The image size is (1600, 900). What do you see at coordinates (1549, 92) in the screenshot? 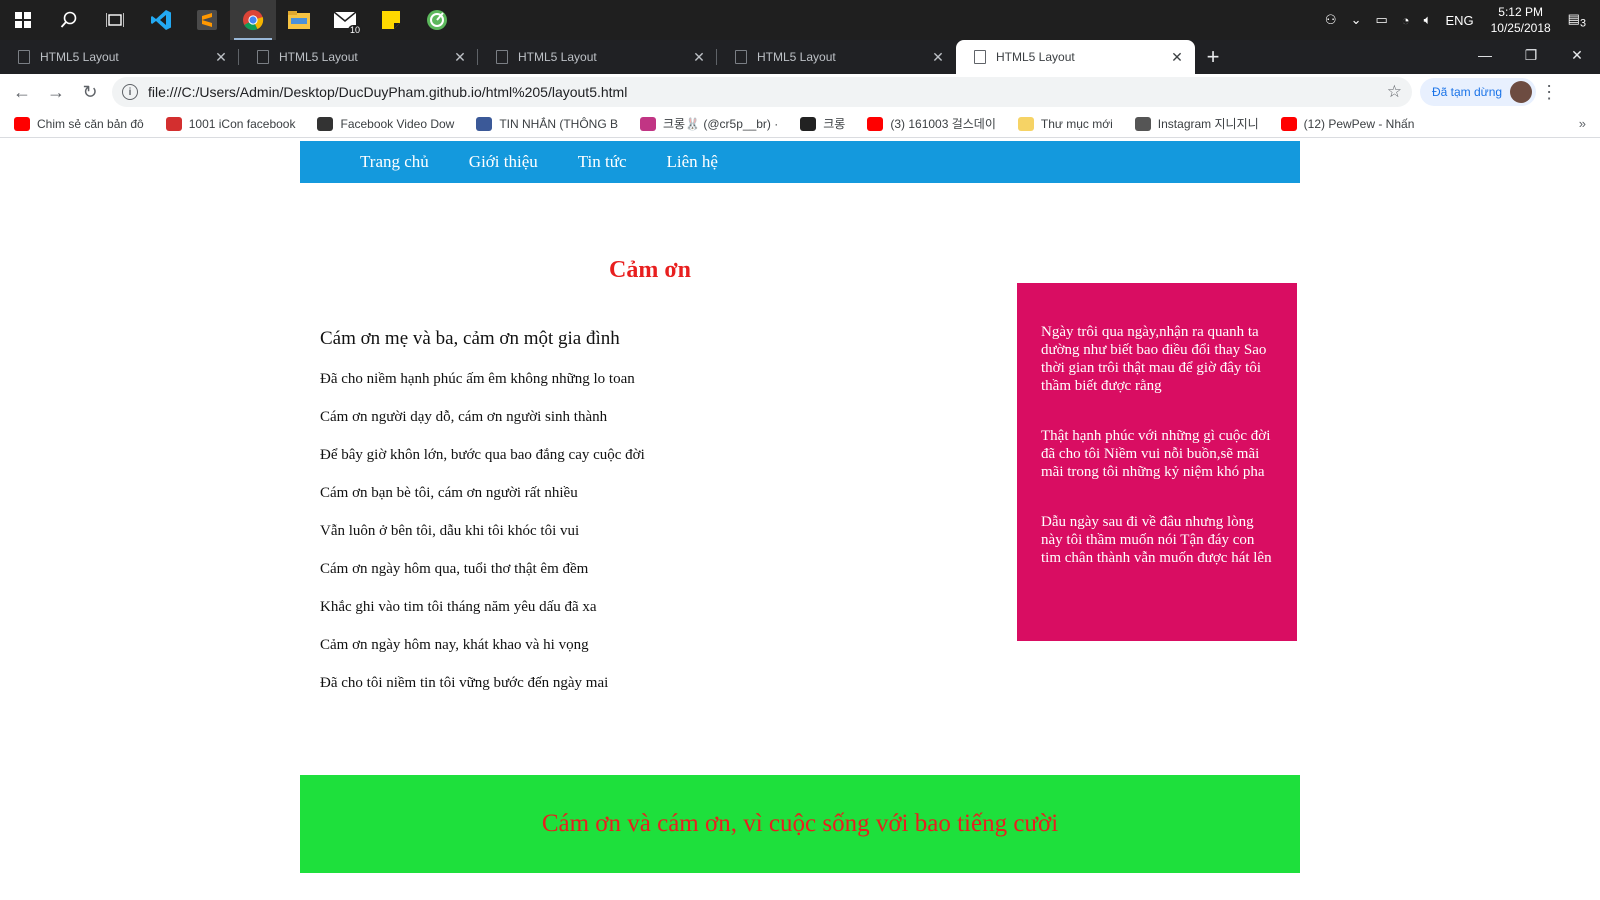
I see `menu-icon: ⋮` at bounding box center [1549, 92].